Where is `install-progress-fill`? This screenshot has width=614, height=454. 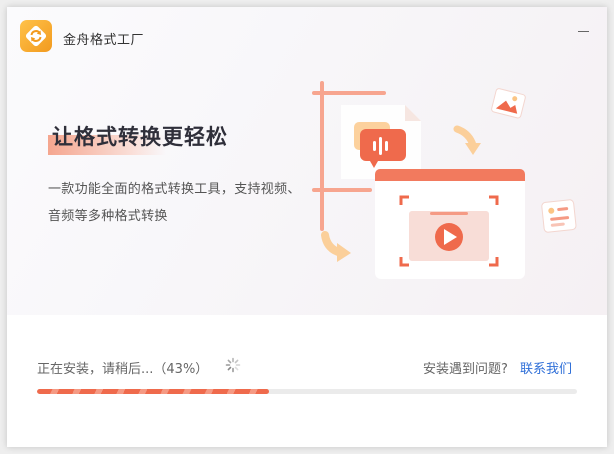
install-progress-fill is located at coordinates (153, 391).